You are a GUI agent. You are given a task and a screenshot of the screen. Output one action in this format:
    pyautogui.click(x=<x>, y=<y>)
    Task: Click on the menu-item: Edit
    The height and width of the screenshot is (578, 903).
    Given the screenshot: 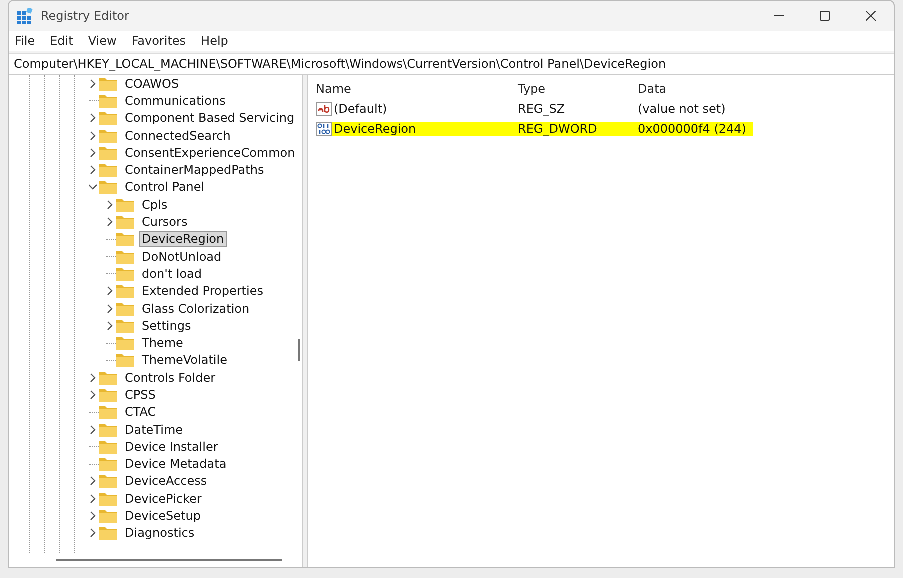 What is the action you would take?
    pyautogui.click(x=62, y=41)
    